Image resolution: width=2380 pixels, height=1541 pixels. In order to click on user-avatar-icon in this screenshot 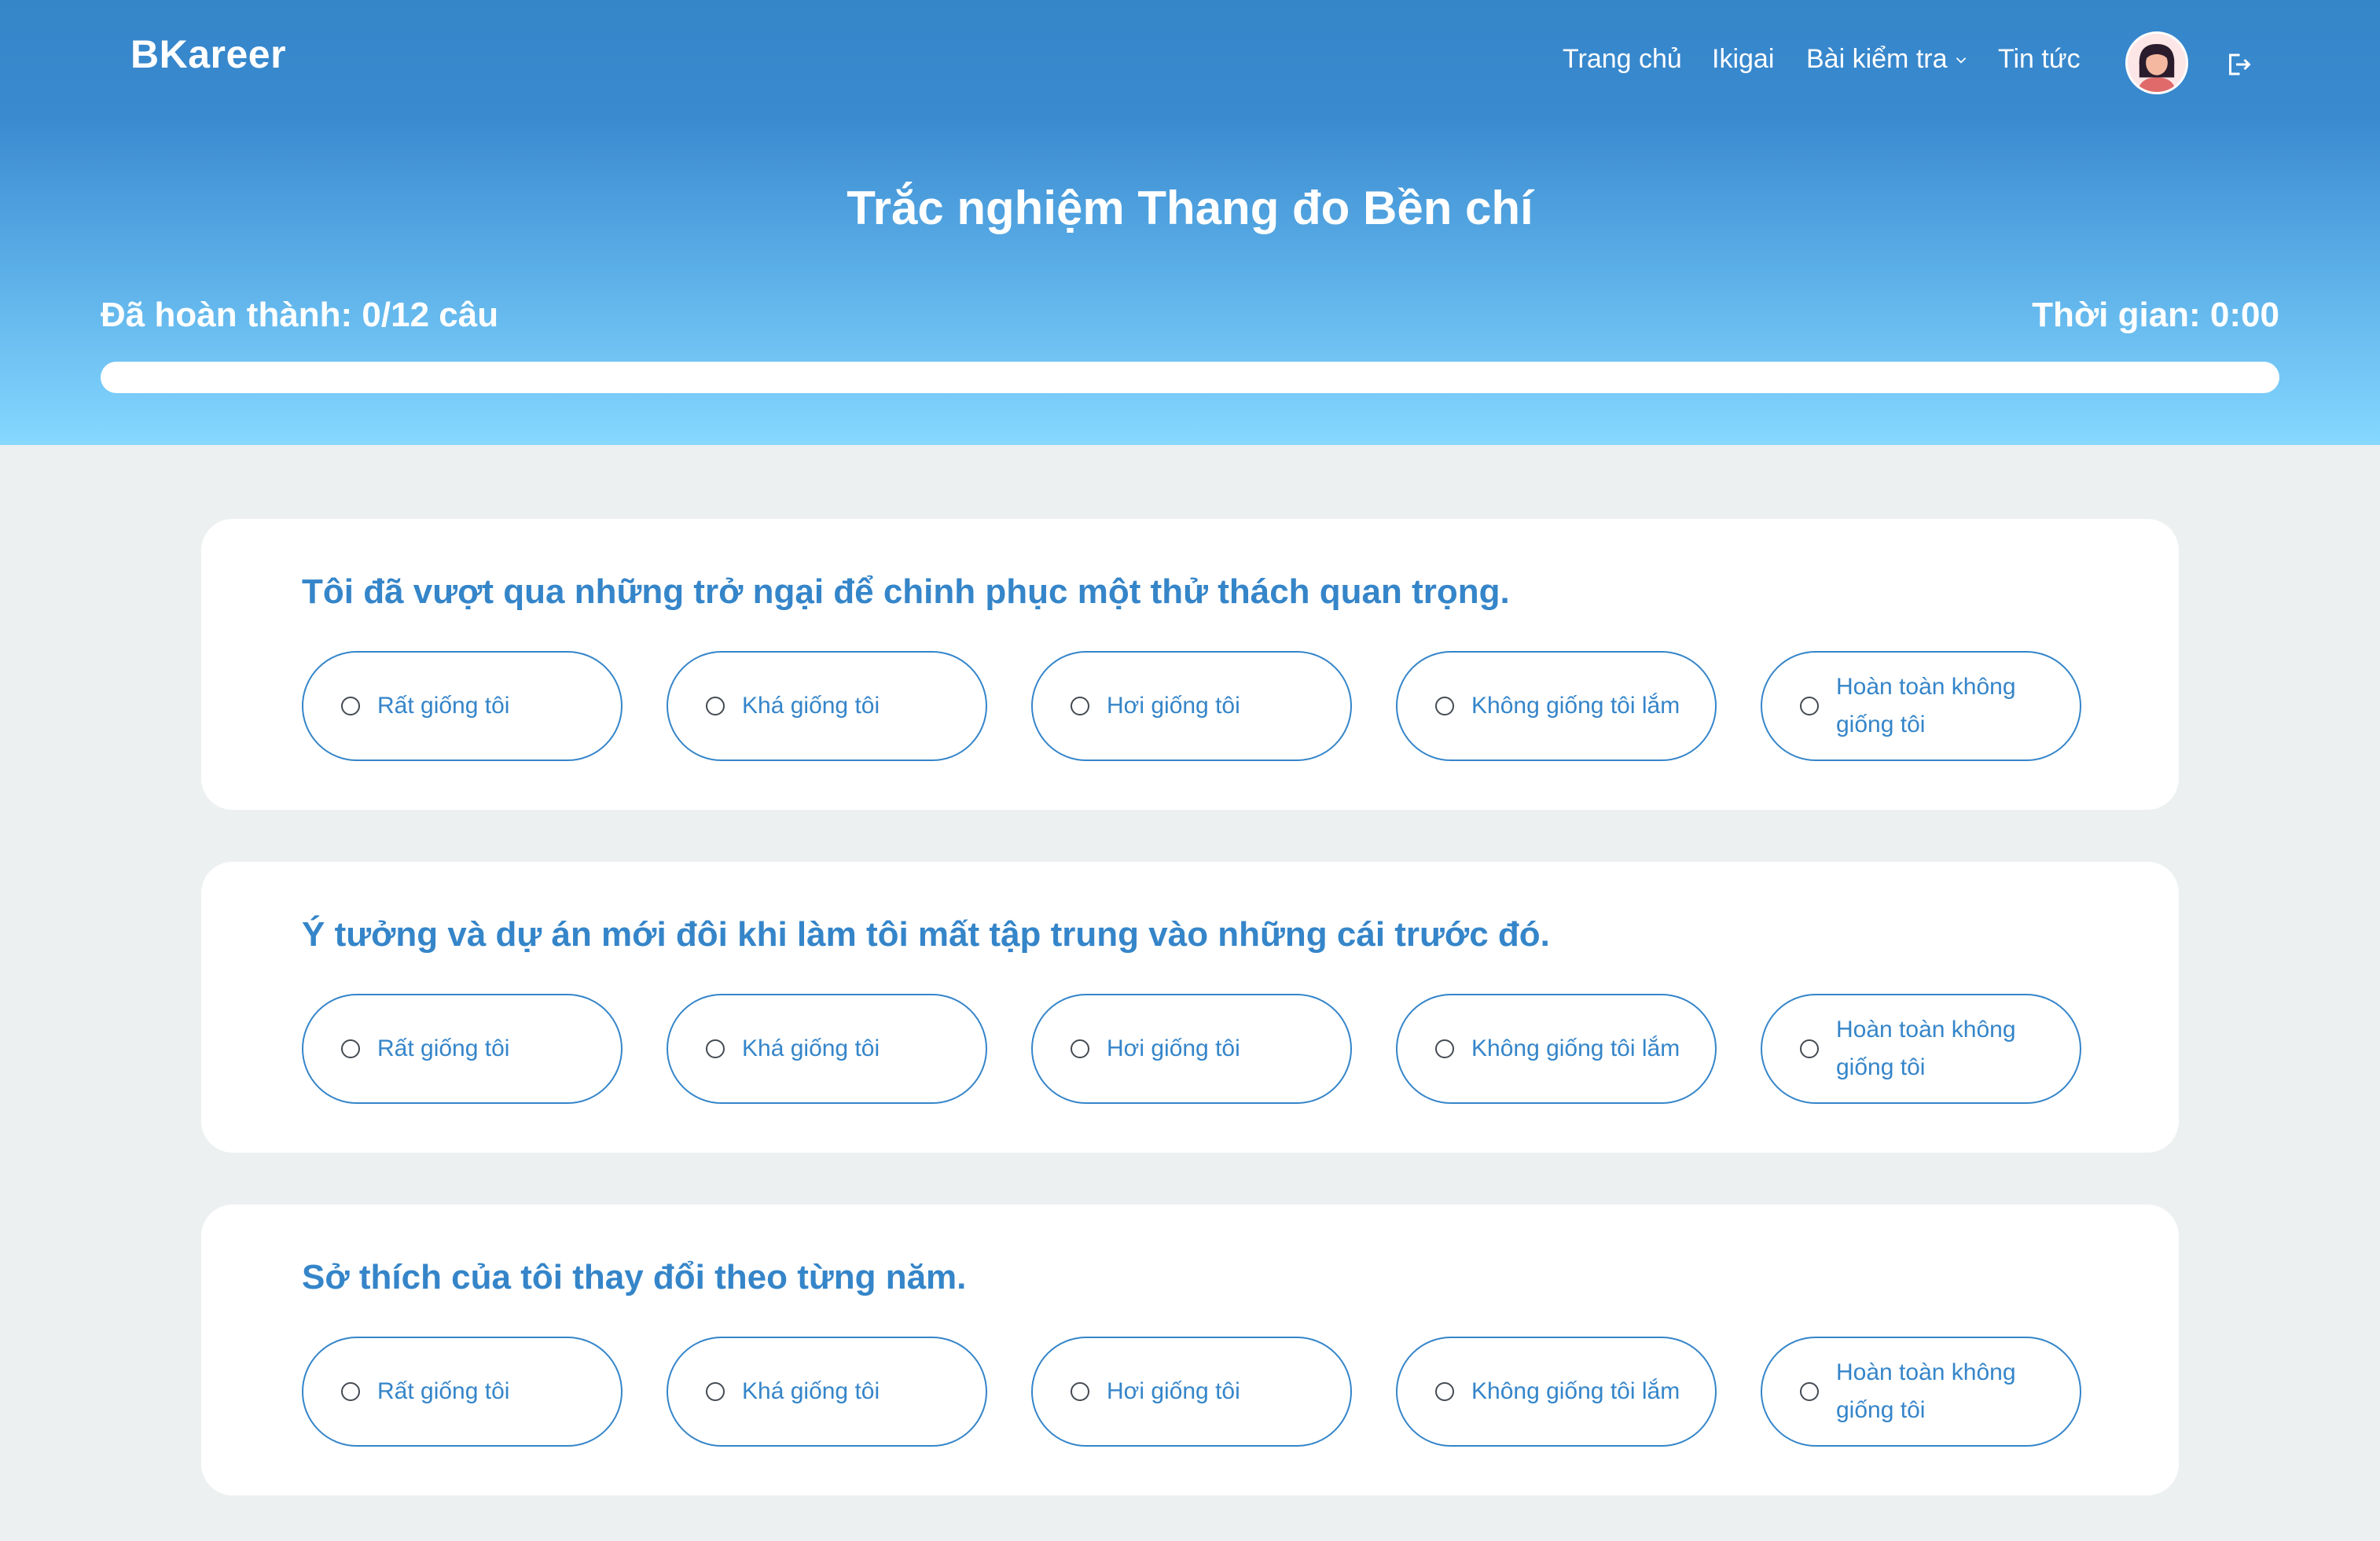, I will do `click(2157, 63)`.